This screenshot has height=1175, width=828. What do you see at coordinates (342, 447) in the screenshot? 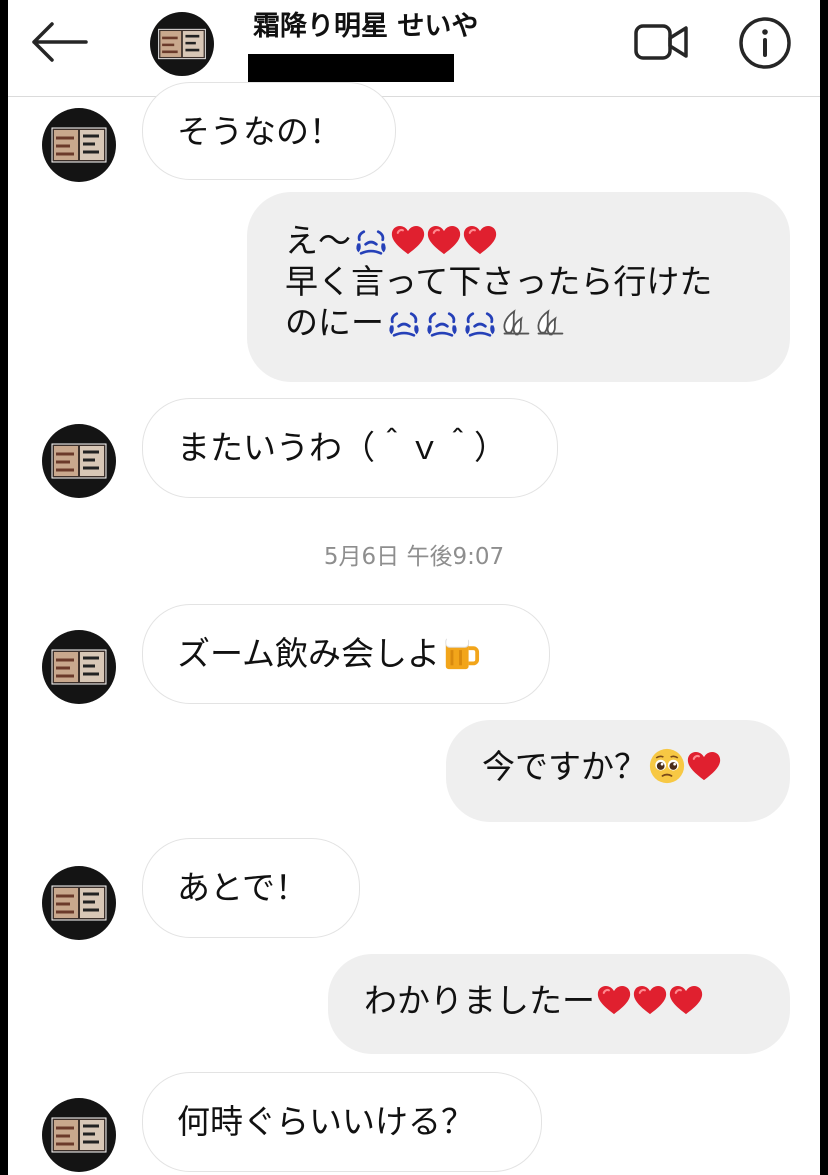
I see `message-text: またいうわ（＾ｖ＾）` at bounding box center [342, 447].